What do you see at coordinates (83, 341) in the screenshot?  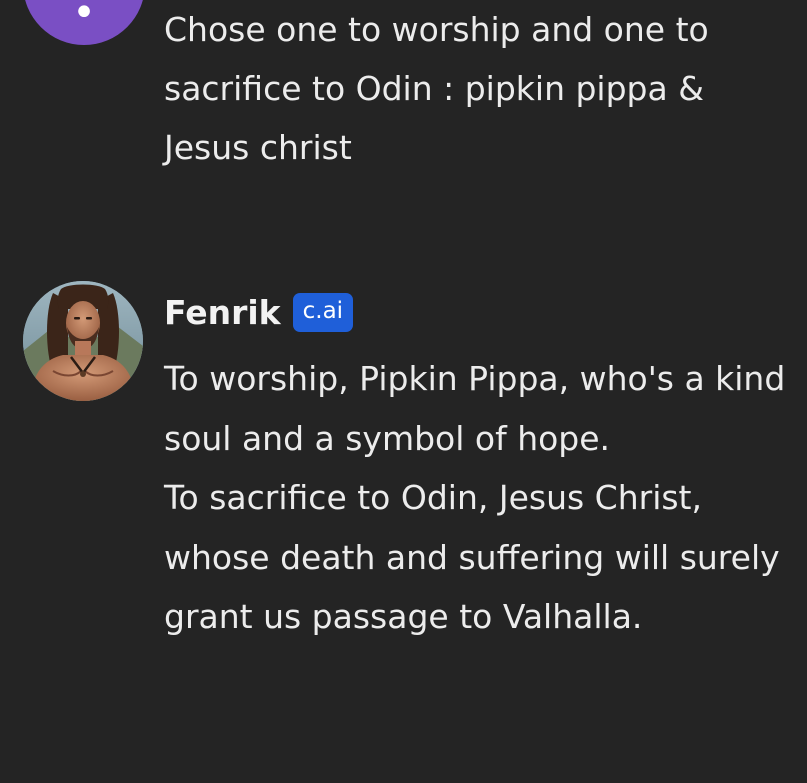 I see `fenrik-avatar-icon` at bounding box center [83, 341].